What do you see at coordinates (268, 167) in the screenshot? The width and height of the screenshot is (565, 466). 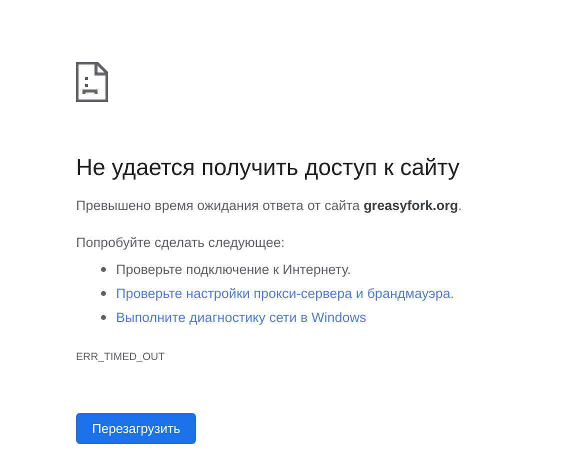 I see `error-heading: Не удается получить доступ к сайту` at bounding box center [268, 167].